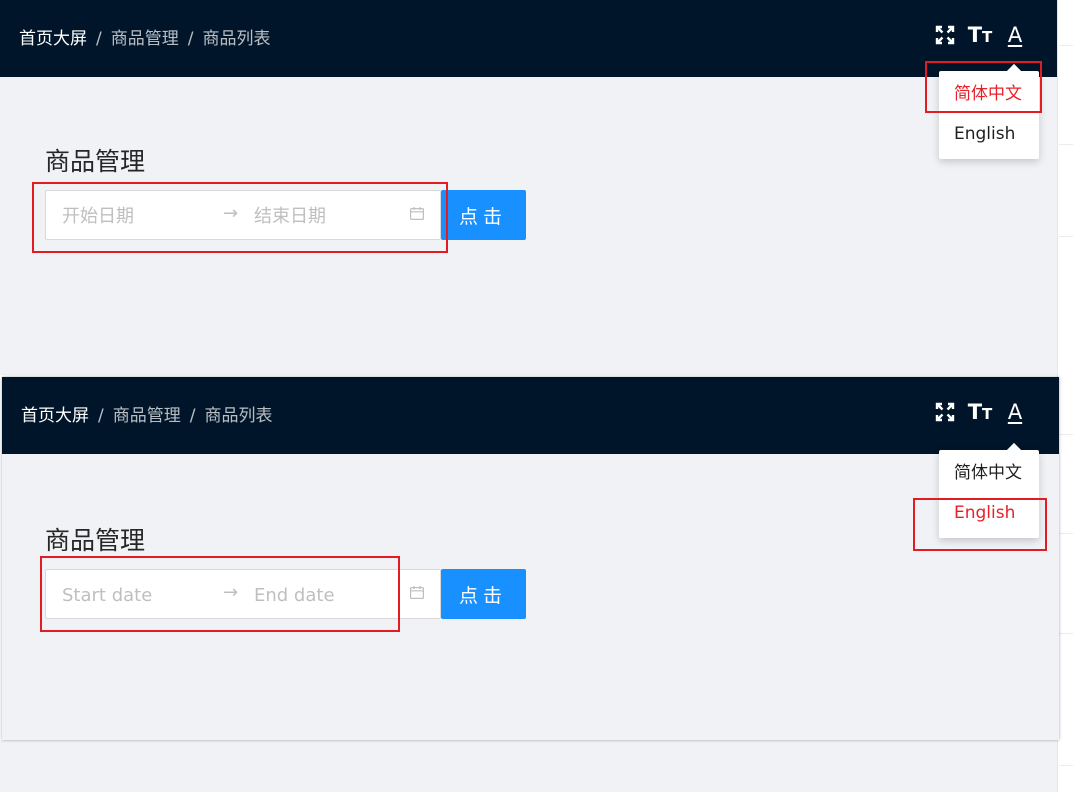 The height and width of the screenshot is (792, 1073). Describe the element at coordinates (528, 766) in the screenshot. I see `background-area` at that location.